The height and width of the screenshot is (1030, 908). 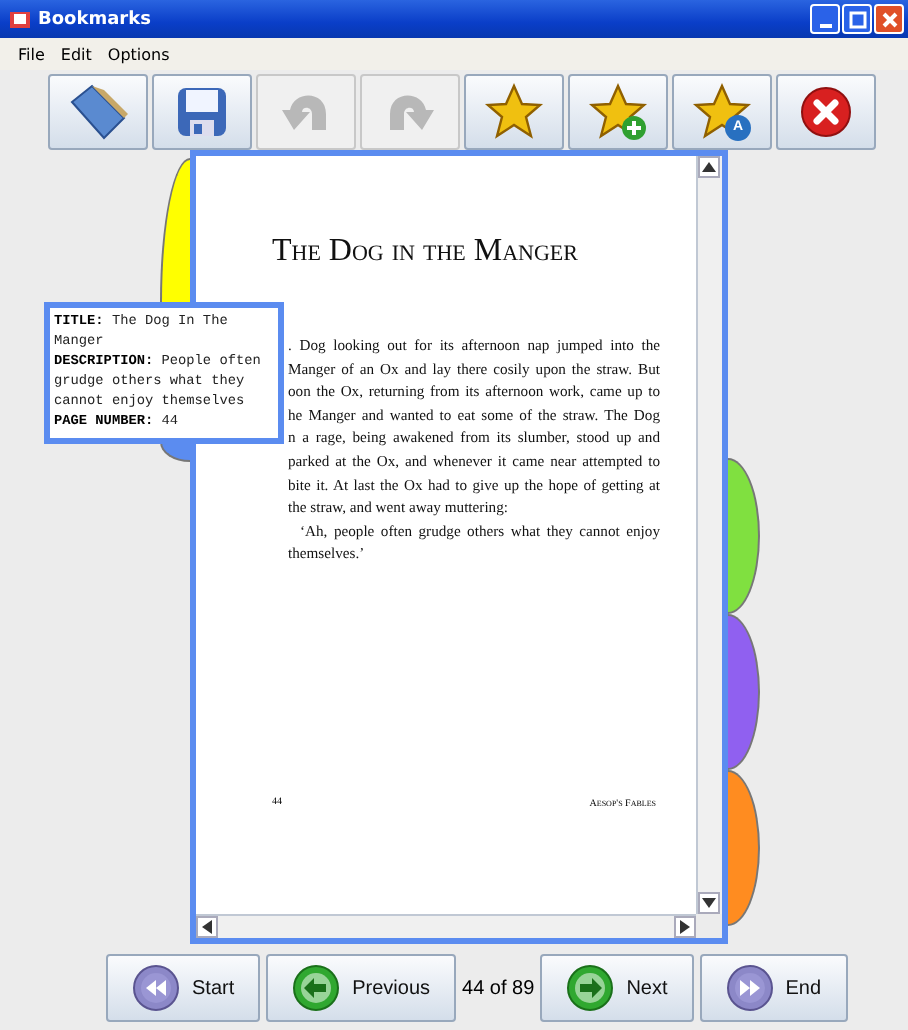 What do you see at coordinates (749, 988) in the screenshot?
I see `fast-forward-icon` at bounding box center [749, 988].